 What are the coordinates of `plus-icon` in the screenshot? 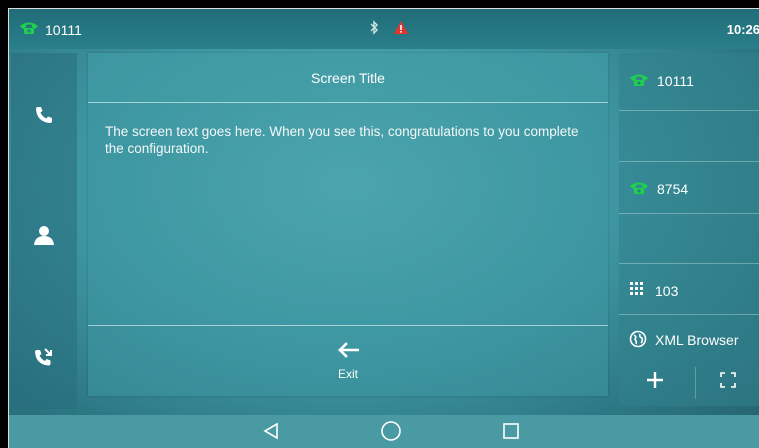 It's located at (655, 382).